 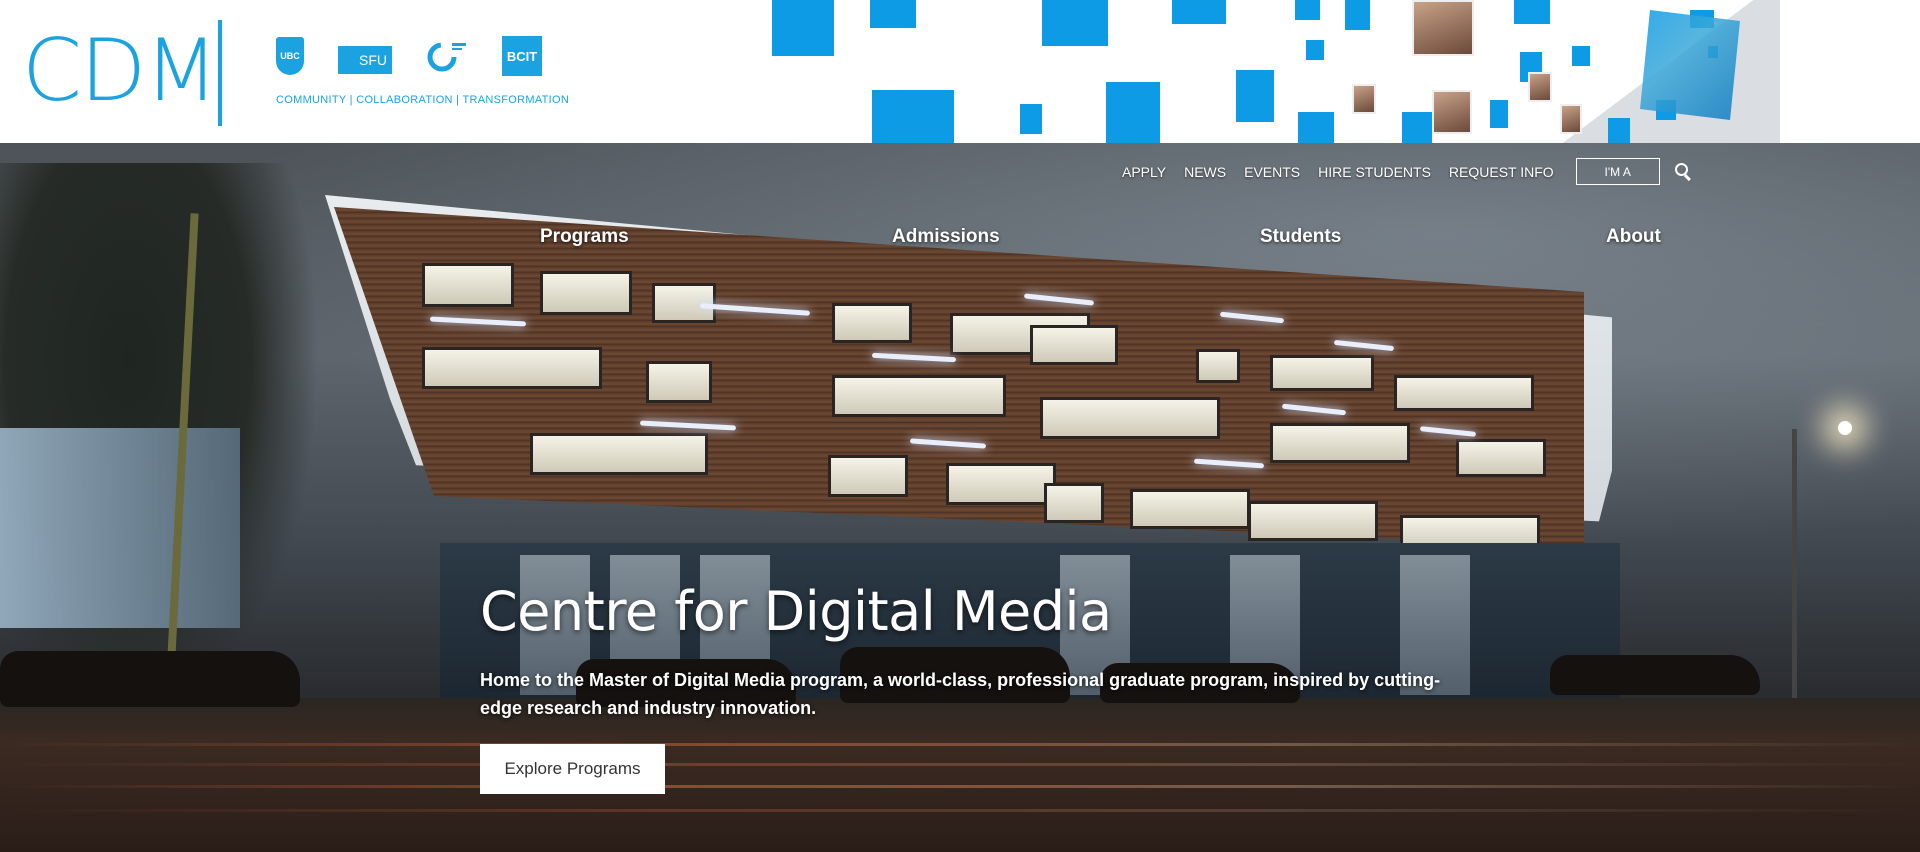 What do you see at coordinates (1300, 237) in the screenshot?
I see `nav-students: Students` at bounding box center [1300, 237].